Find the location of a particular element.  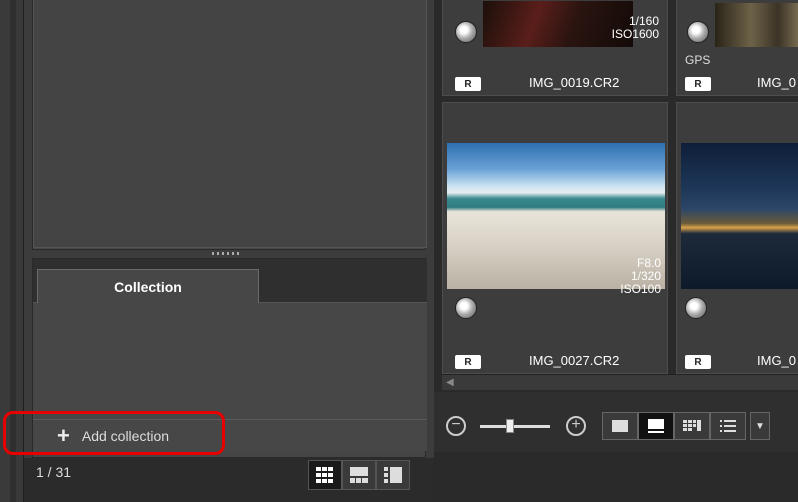

collection-tab-bar: Collection is located at coordinates (230, 281).